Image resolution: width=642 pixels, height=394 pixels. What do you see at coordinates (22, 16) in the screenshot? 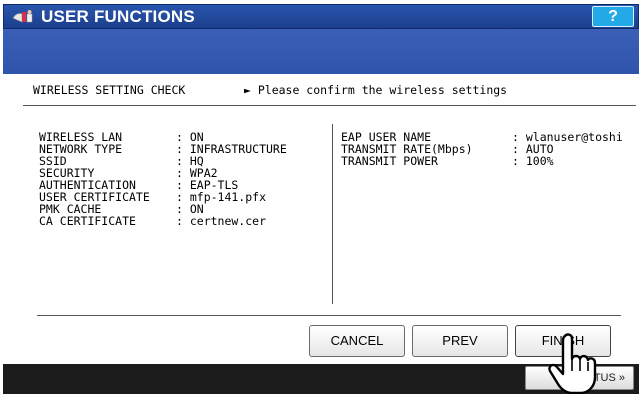
I see `user-functions-icon` at bounding box center [22, 16].